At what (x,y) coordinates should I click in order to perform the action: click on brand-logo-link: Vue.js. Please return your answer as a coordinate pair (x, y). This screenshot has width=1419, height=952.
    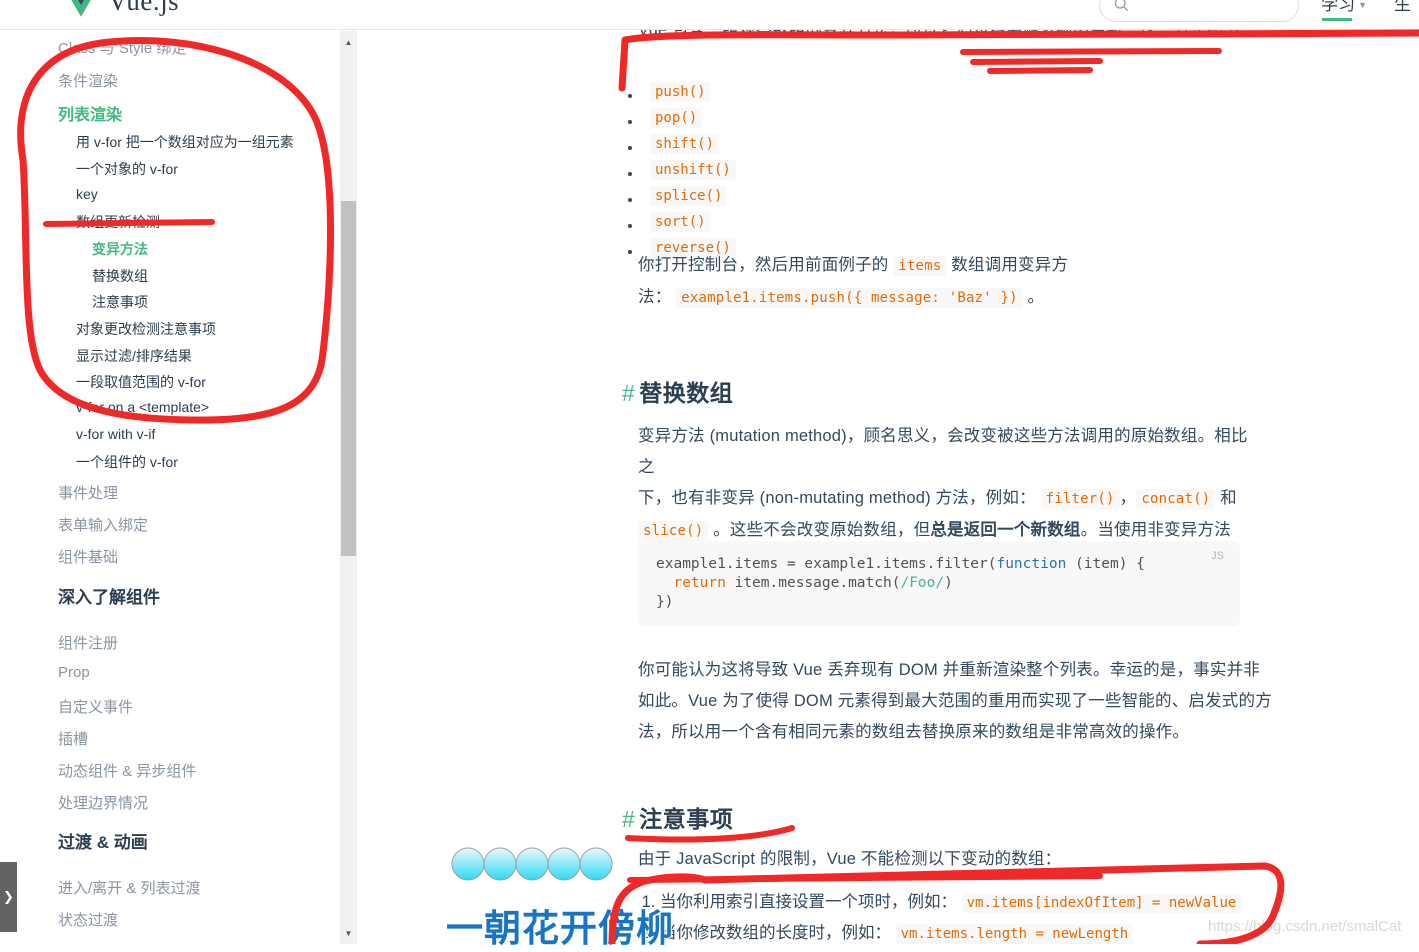
    Looking at the image, I should click on (121, 8).